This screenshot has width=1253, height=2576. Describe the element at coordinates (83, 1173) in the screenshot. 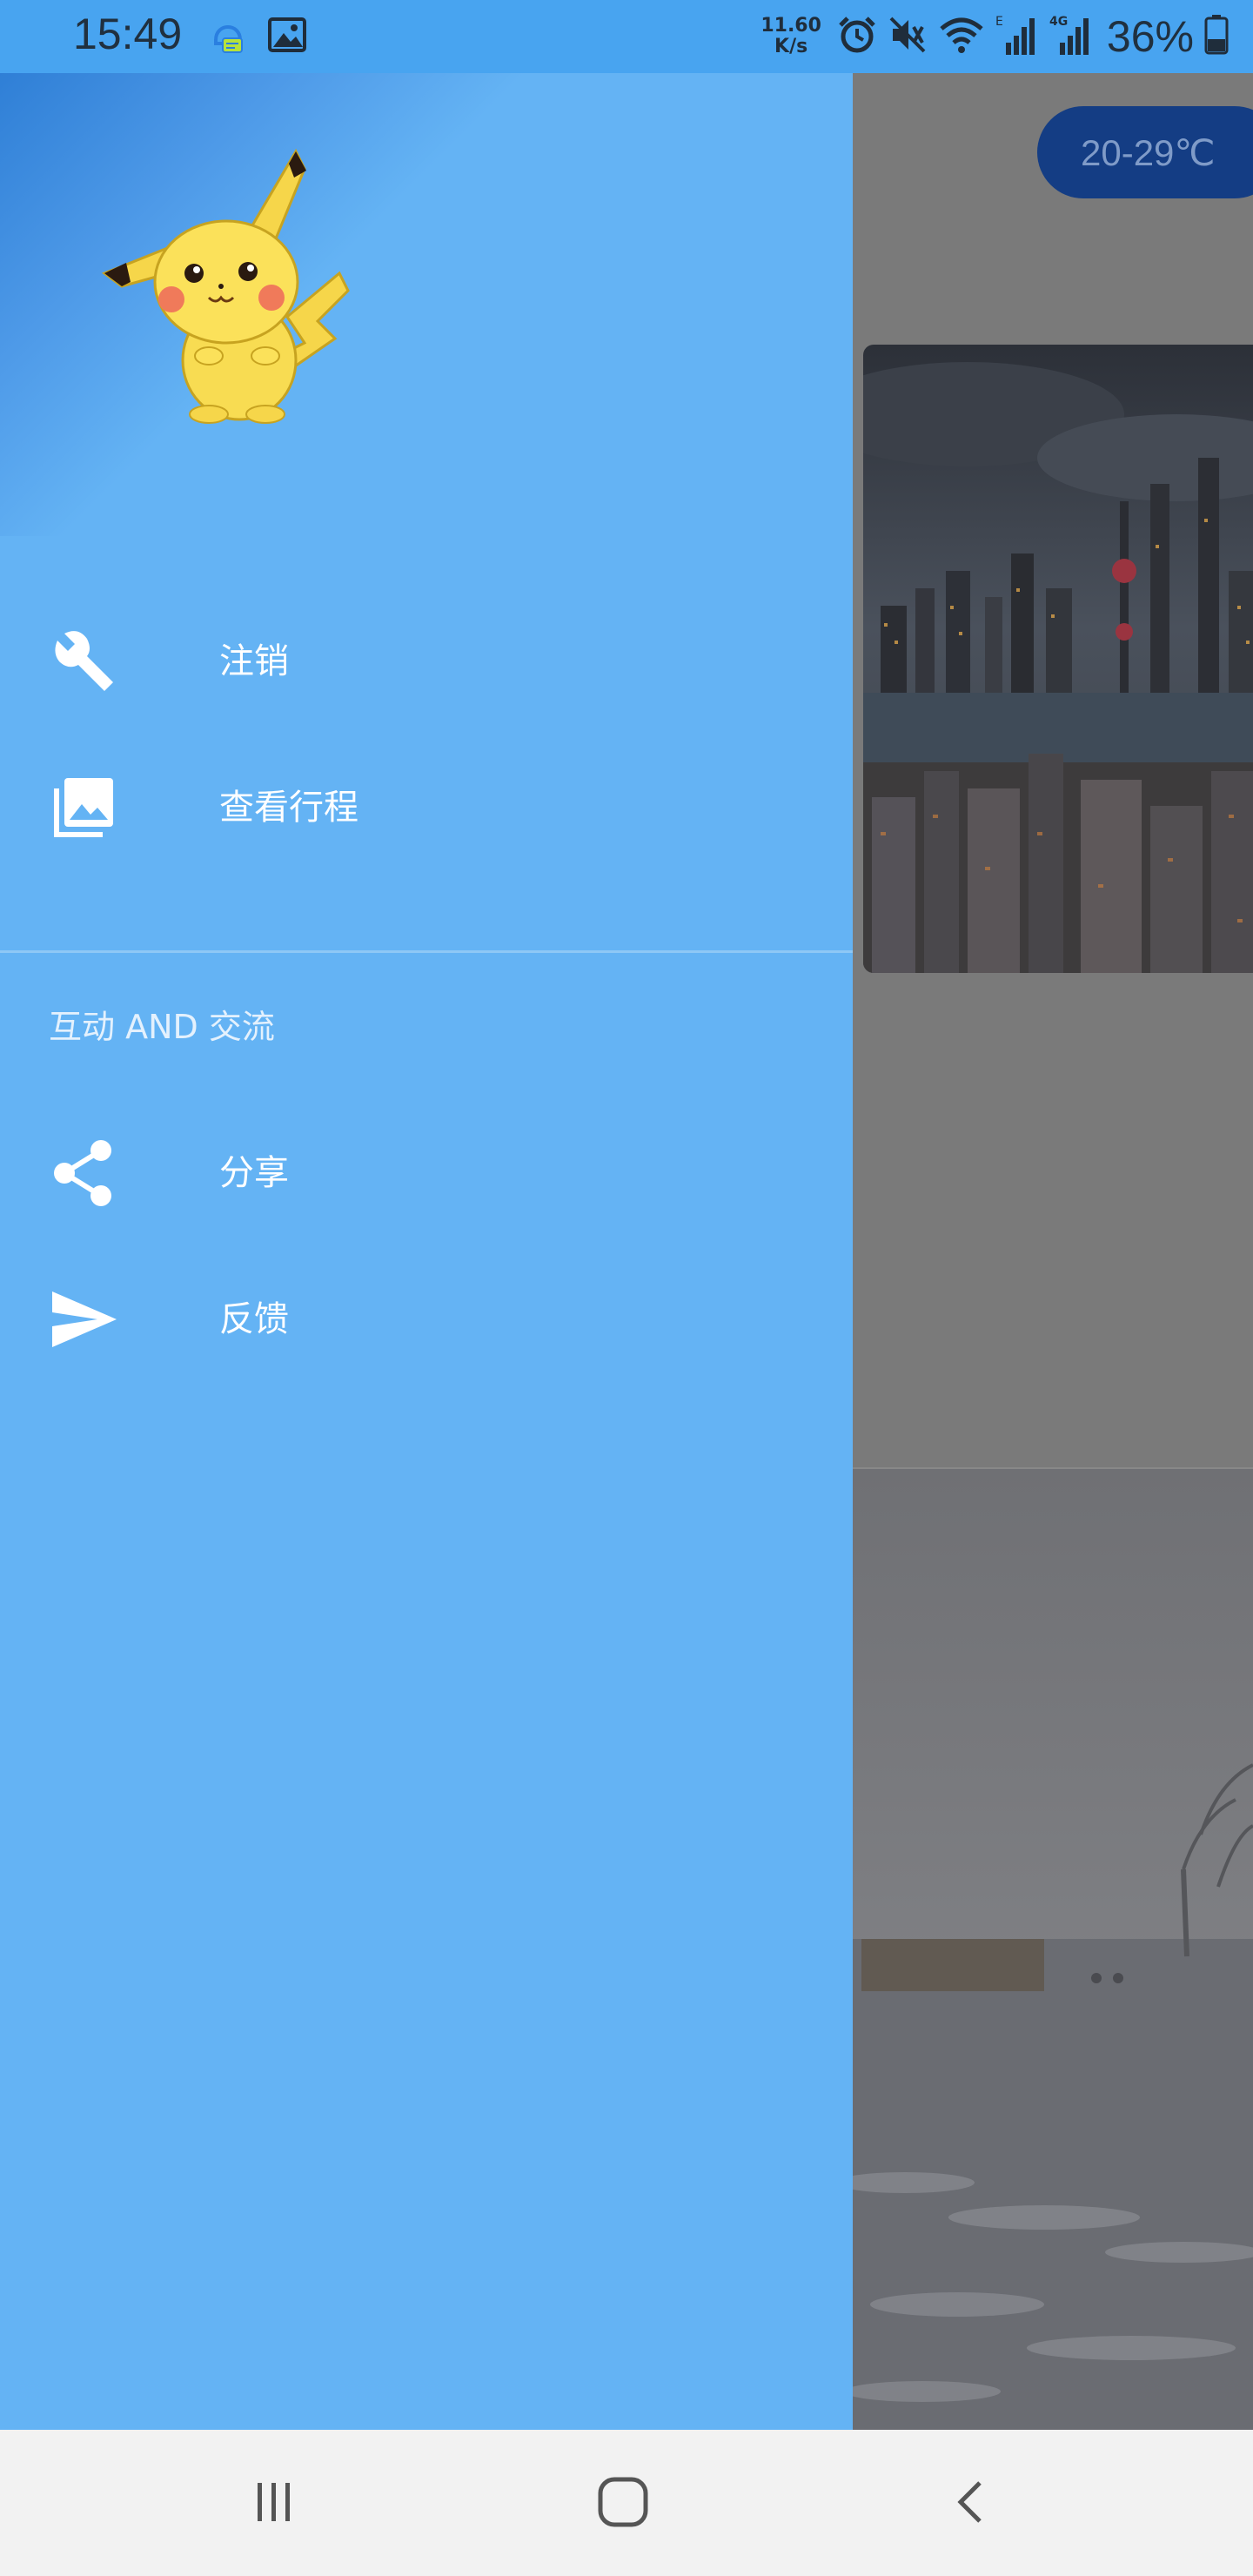

I see `share-icon` at that location.